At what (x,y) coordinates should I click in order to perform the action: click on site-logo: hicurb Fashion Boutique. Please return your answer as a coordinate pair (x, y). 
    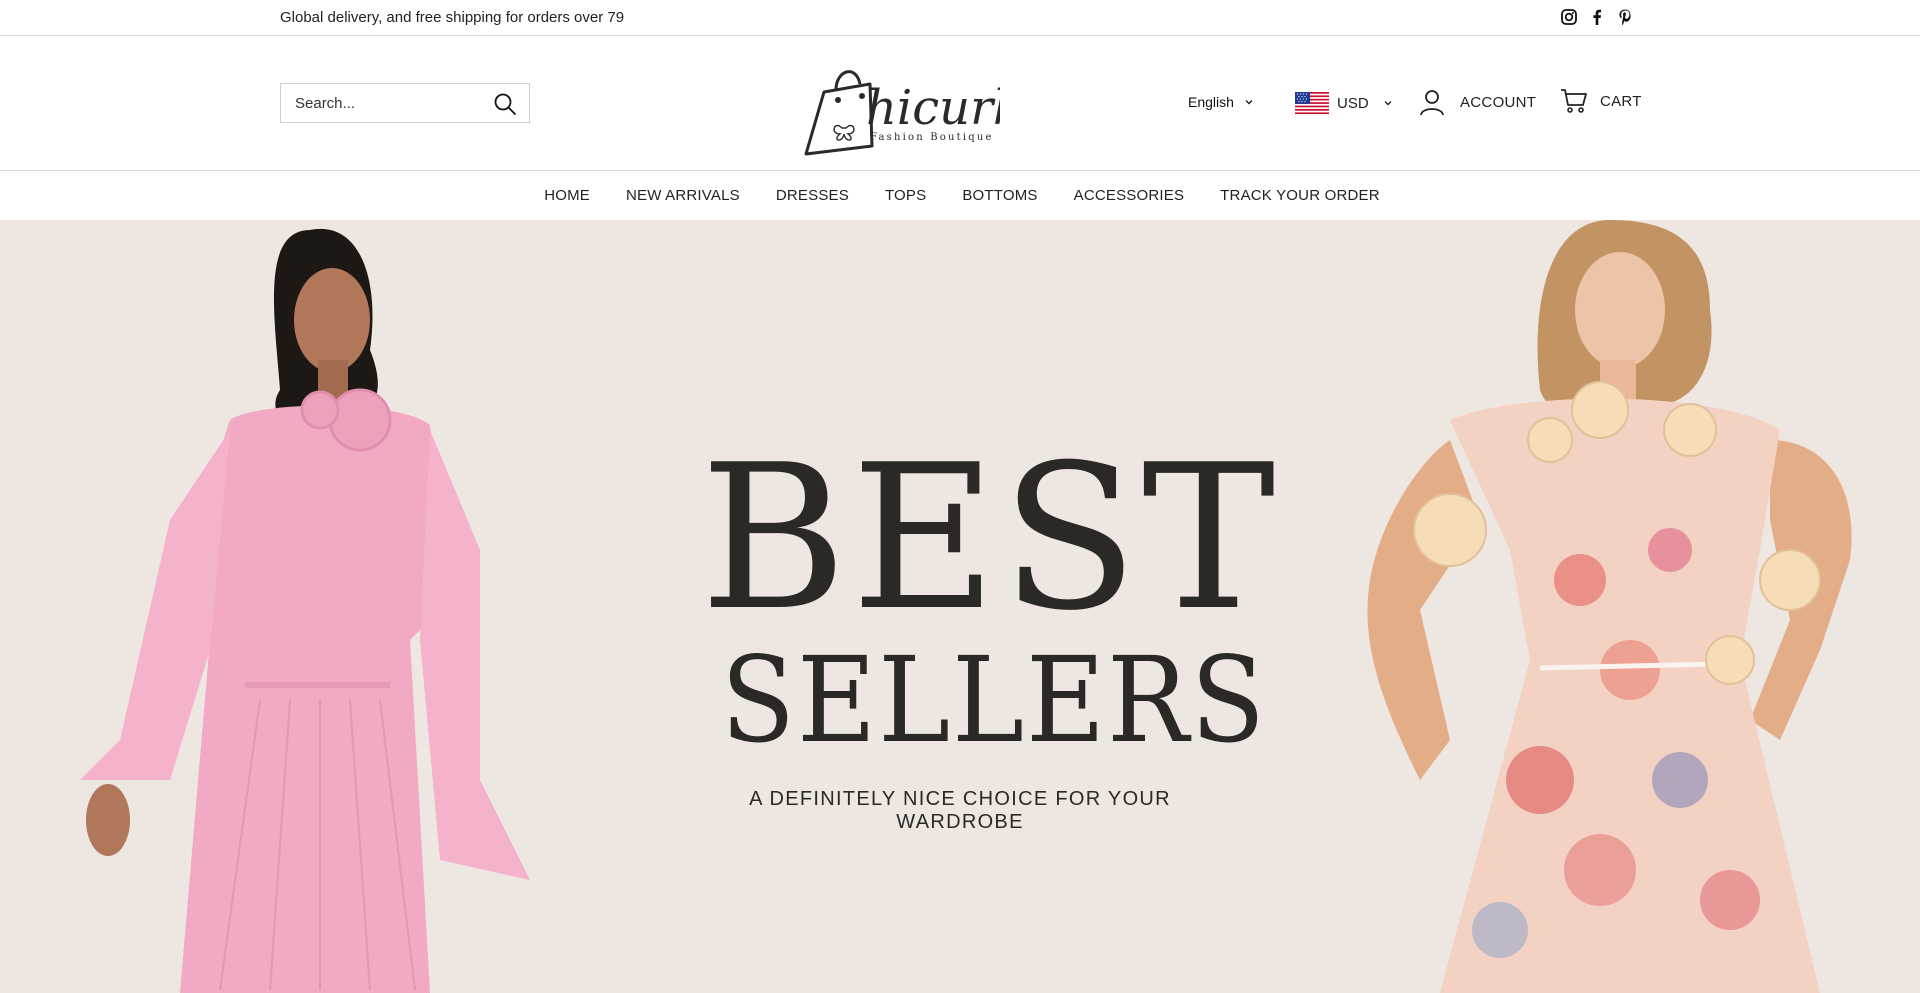
    Looking at the image, I should click on (912, 106).